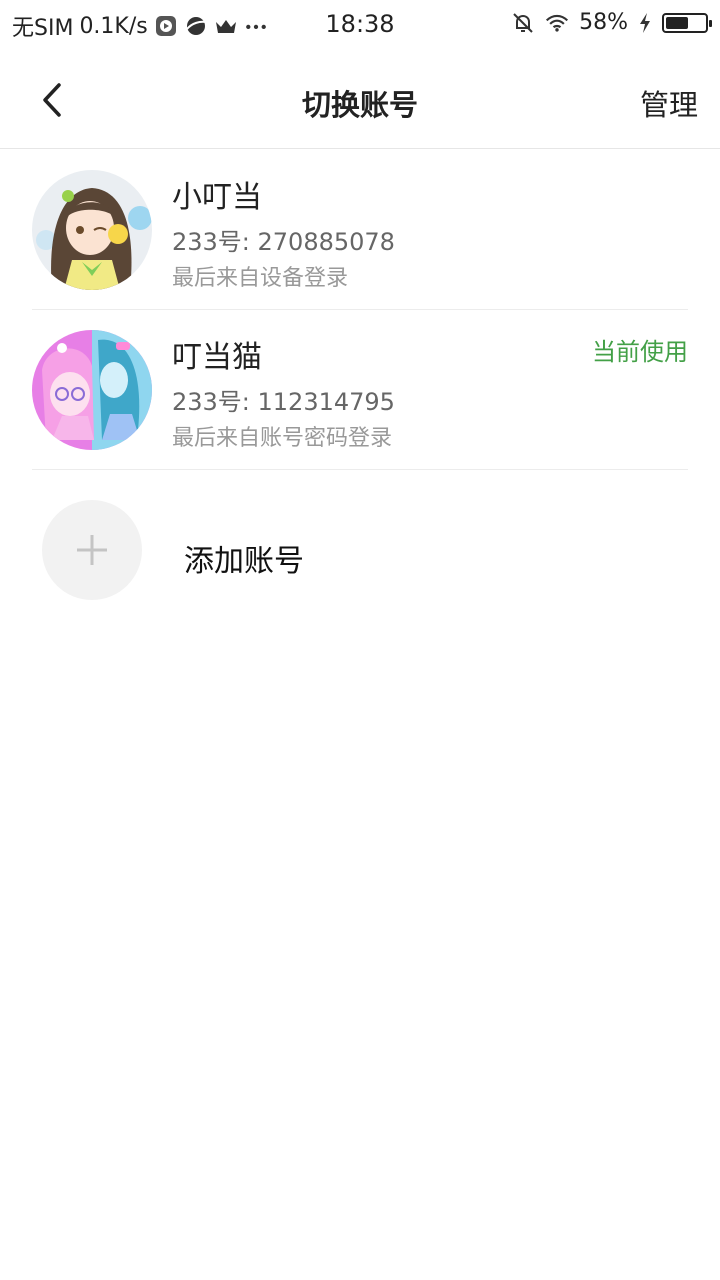 Image resolution: width=720 pixels, height=1280 pixels. What do you see at coordinates (217, 357) in the screenshot?
I see `account-name: 叮当猫` at bounding box center [217, 357].